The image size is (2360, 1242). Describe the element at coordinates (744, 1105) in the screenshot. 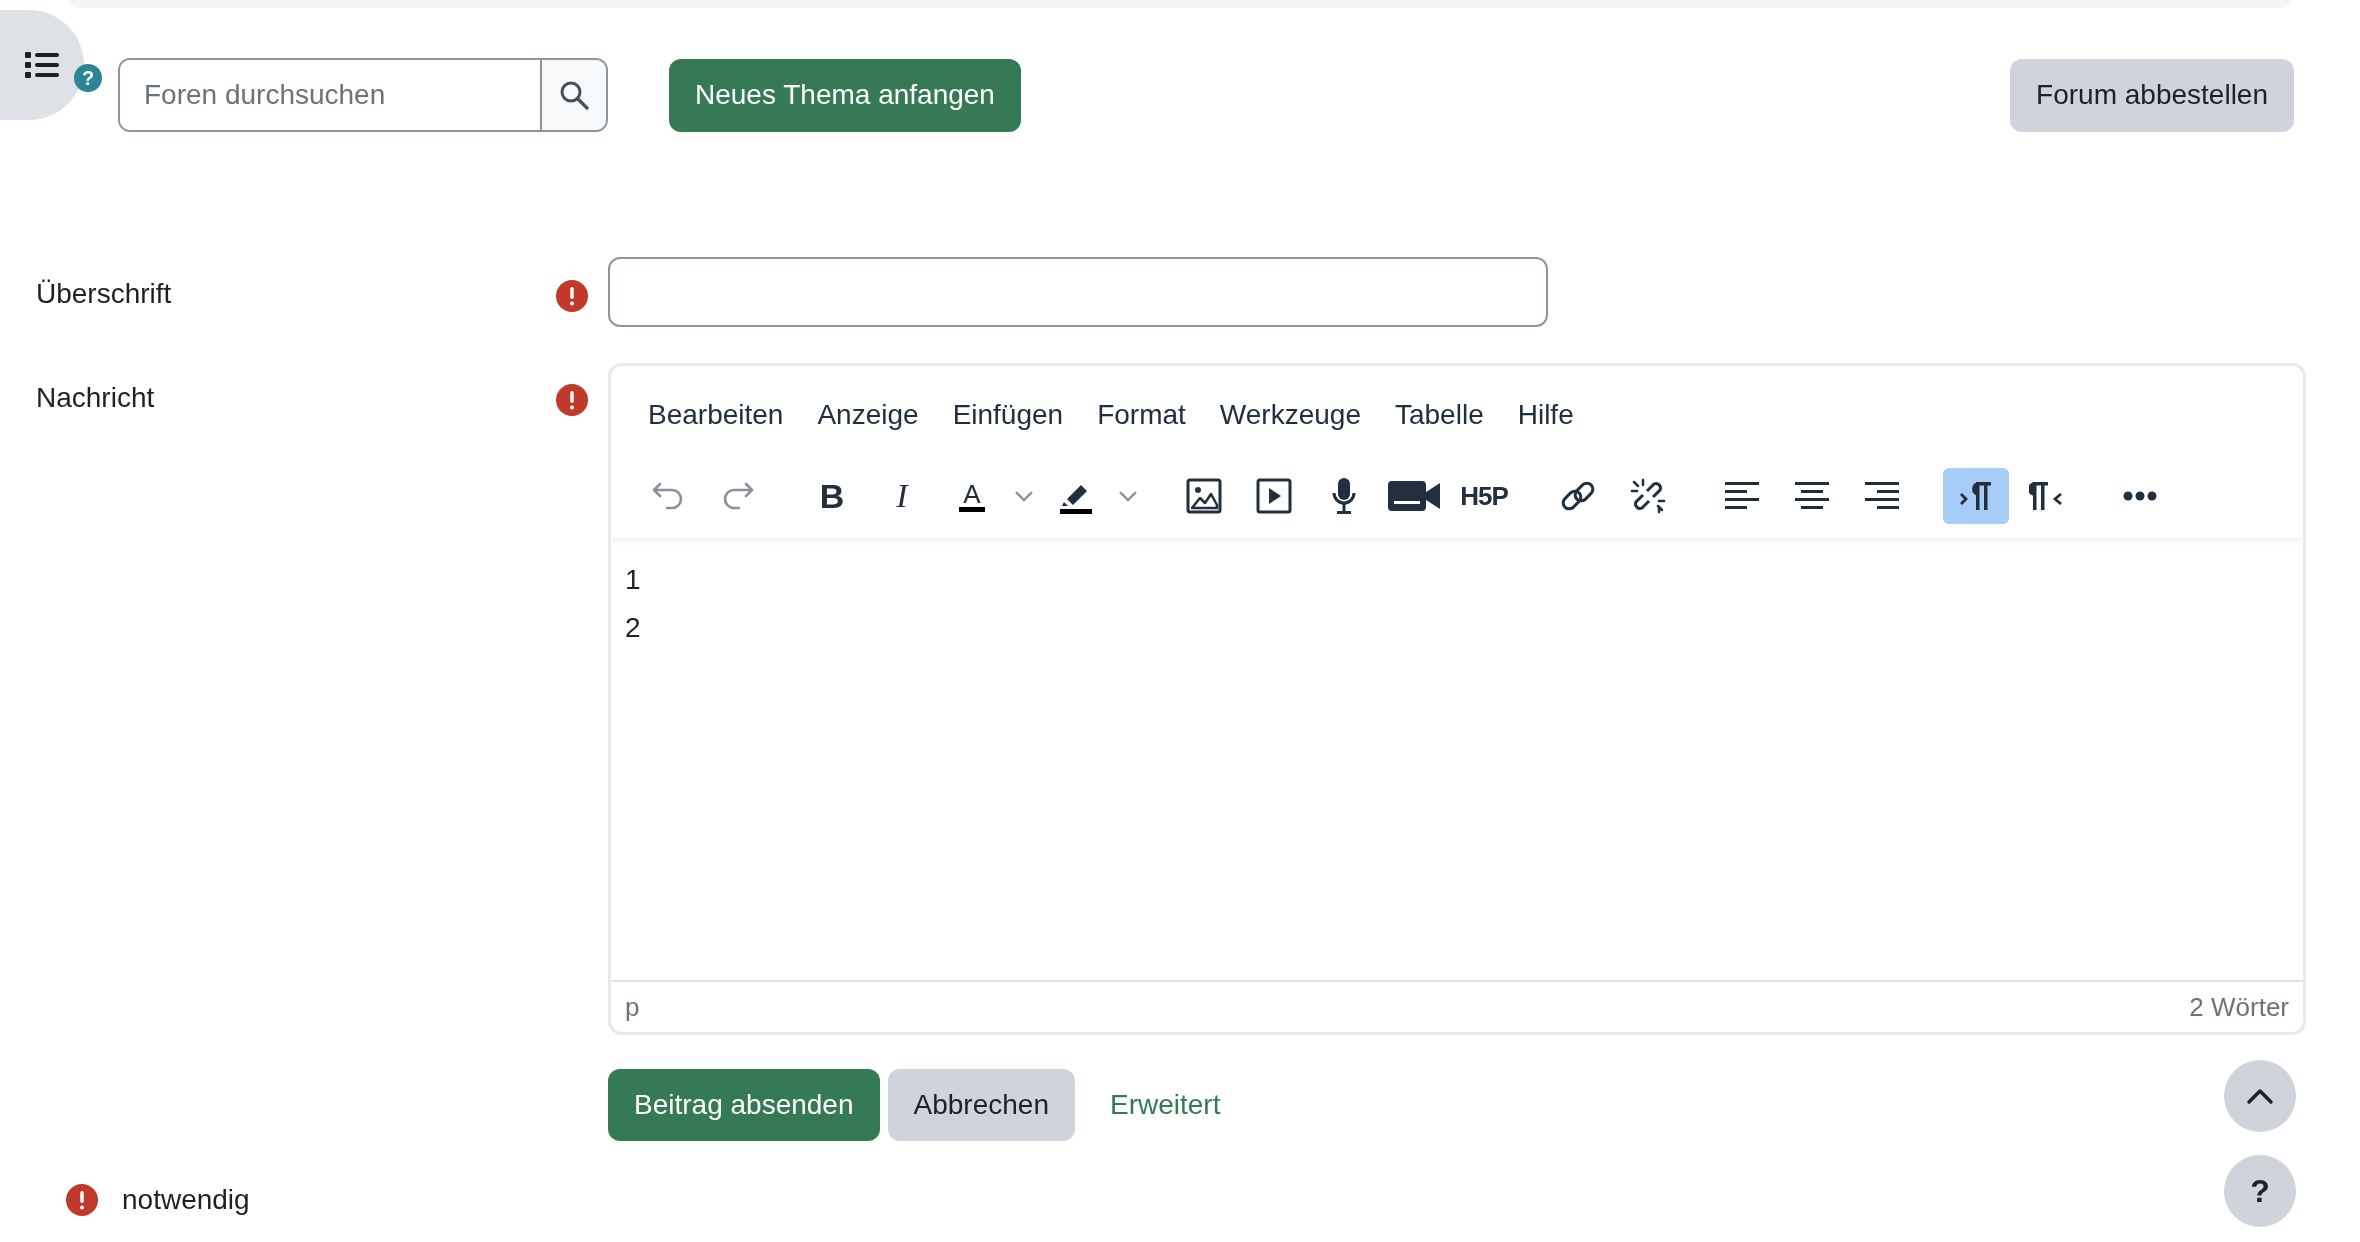

I see `submit-button: Beitrag absenden` at that location.